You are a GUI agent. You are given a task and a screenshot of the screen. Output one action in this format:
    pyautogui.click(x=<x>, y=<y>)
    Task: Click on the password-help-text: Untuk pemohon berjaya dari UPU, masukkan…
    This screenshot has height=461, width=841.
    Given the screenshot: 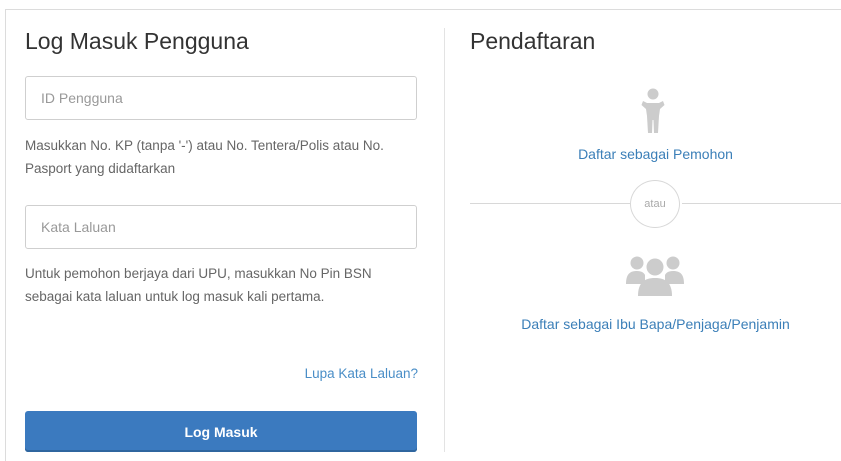 What is the action you would take?
    pyautogui.click(x=198, y=285)
    